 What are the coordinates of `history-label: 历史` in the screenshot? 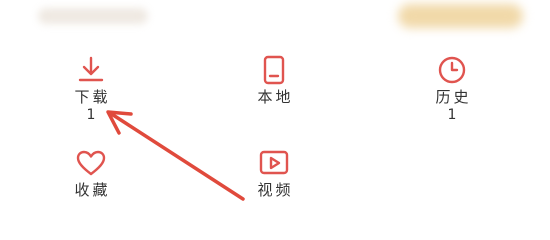 It's located at (453, 97).